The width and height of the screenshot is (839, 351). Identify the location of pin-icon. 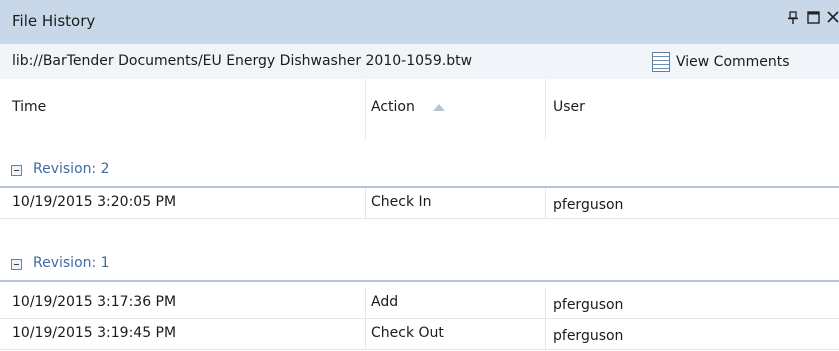
(793, 20).